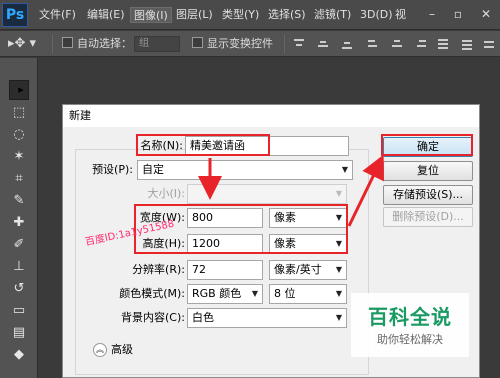 The image size is (500, 378). What do you see at coordinates (308, 294) in the screenshot?
I see `bit-depth-select: 8 位 ▼` at bounding box center [308, 294].